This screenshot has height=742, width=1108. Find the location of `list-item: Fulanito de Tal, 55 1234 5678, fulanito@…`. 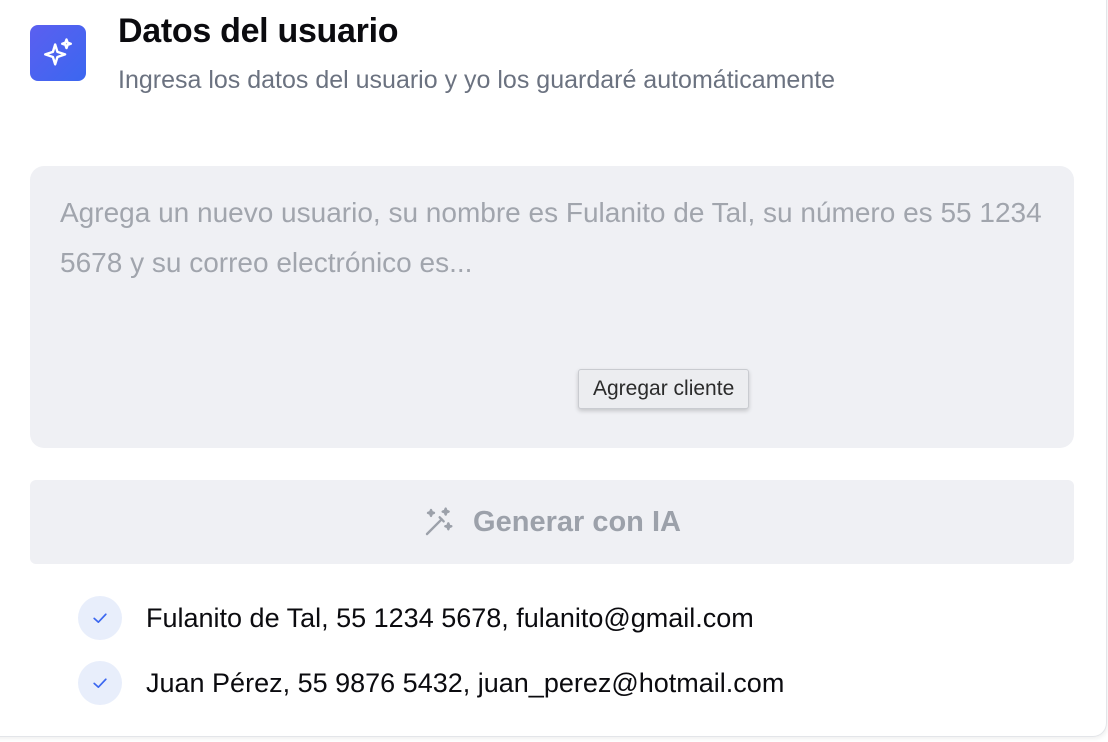

list-item: Fulanito de Tal, 55 1234 5678, fulanito@… is located at coordinates (416, 618).